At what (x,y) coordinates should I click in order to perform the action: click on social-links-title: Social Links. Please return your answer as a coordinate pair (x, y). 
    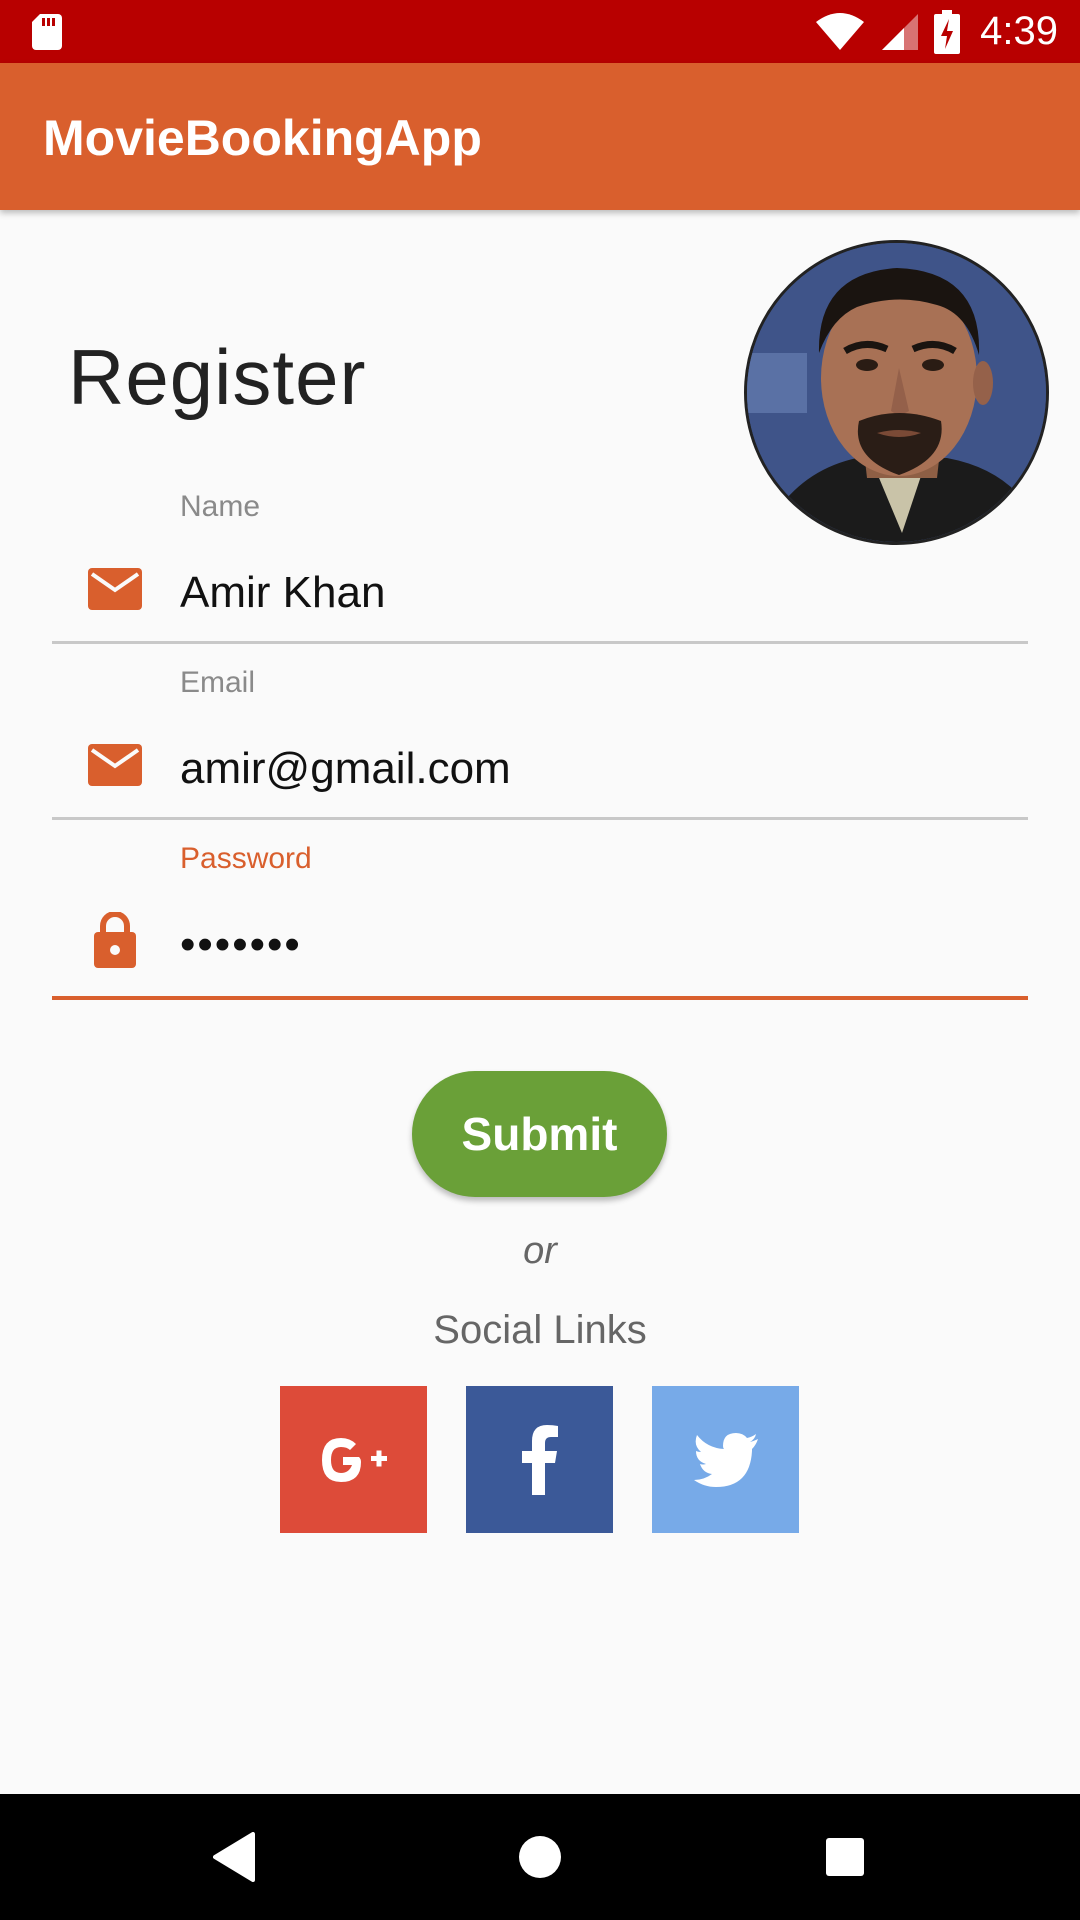
    Looking at the image, I should click on (540, 1330).